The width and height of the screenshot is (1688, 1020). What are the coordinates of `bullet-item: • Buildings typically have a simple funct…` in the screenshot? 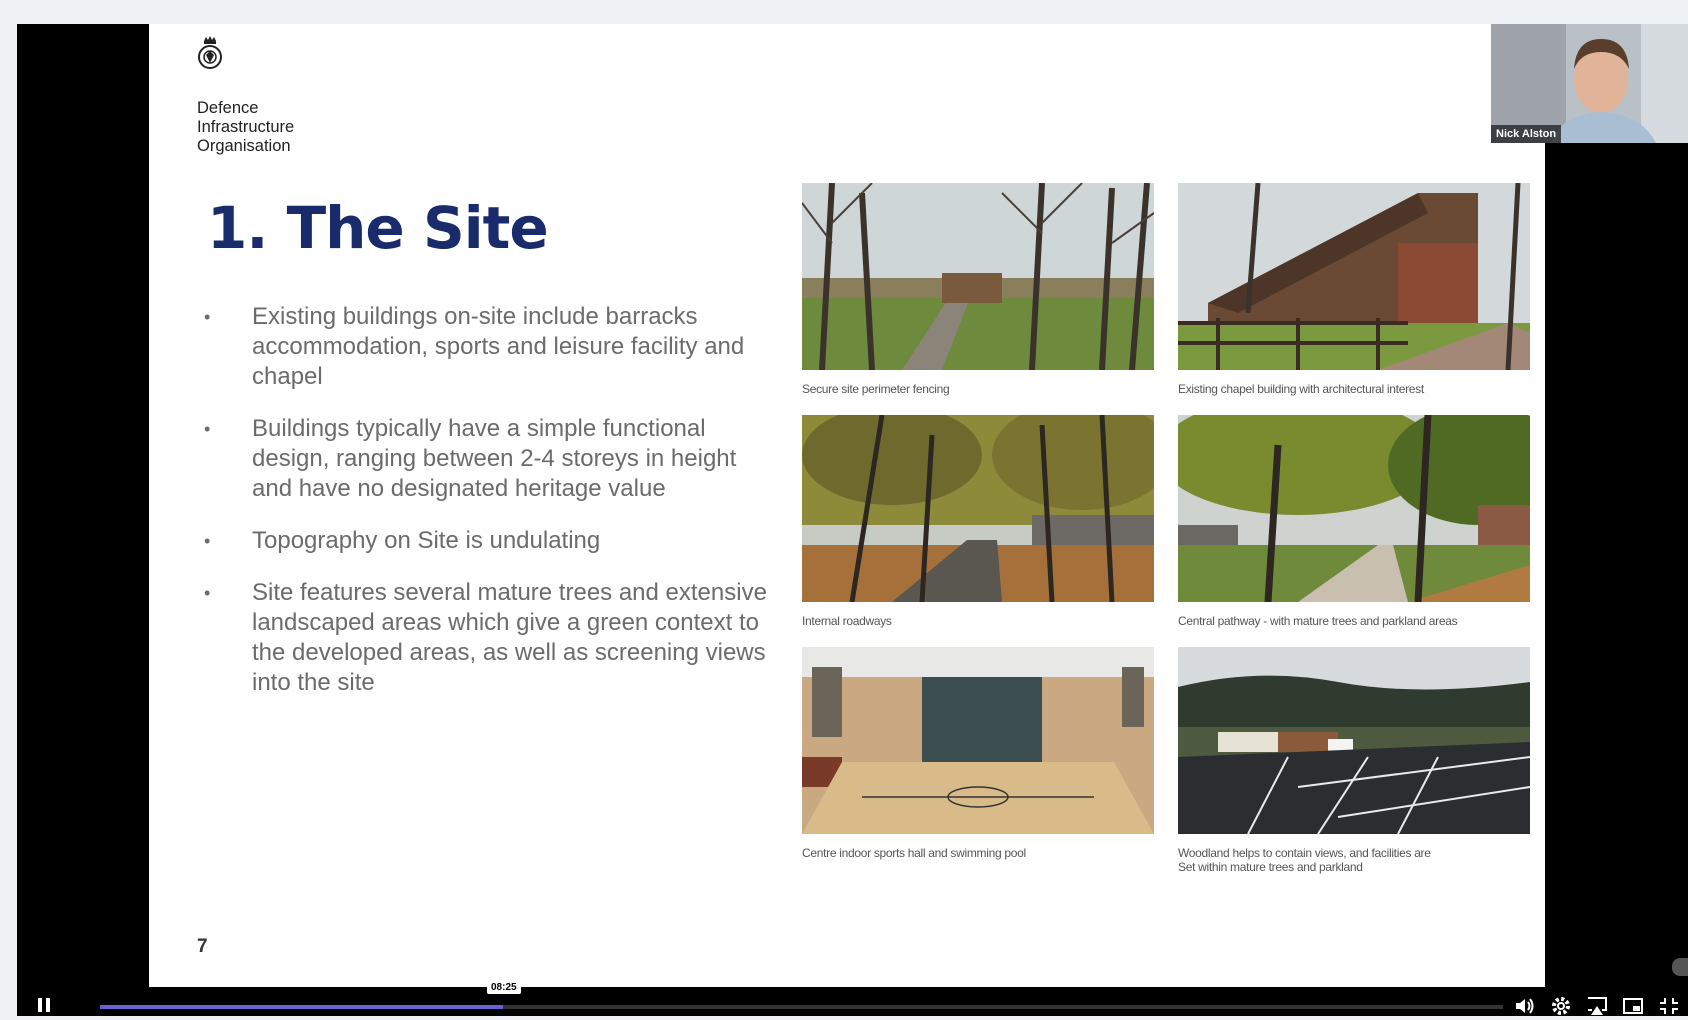 It's located at (491, 459).